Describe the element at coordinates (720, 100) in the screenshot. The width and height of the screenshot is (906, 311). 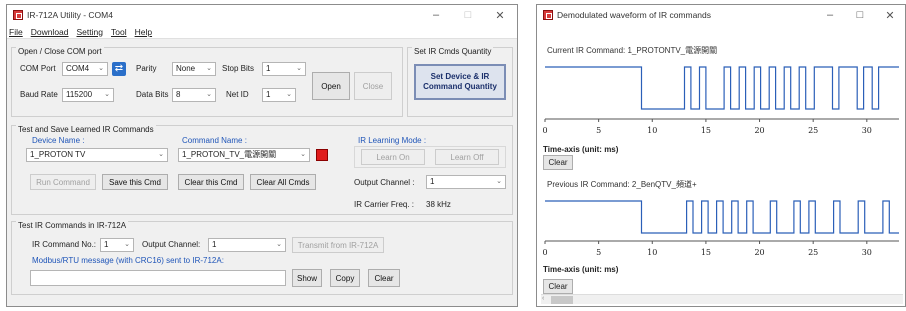
I see `current-waveform-svg: 0 5 10 15 20 25 30` at that location.